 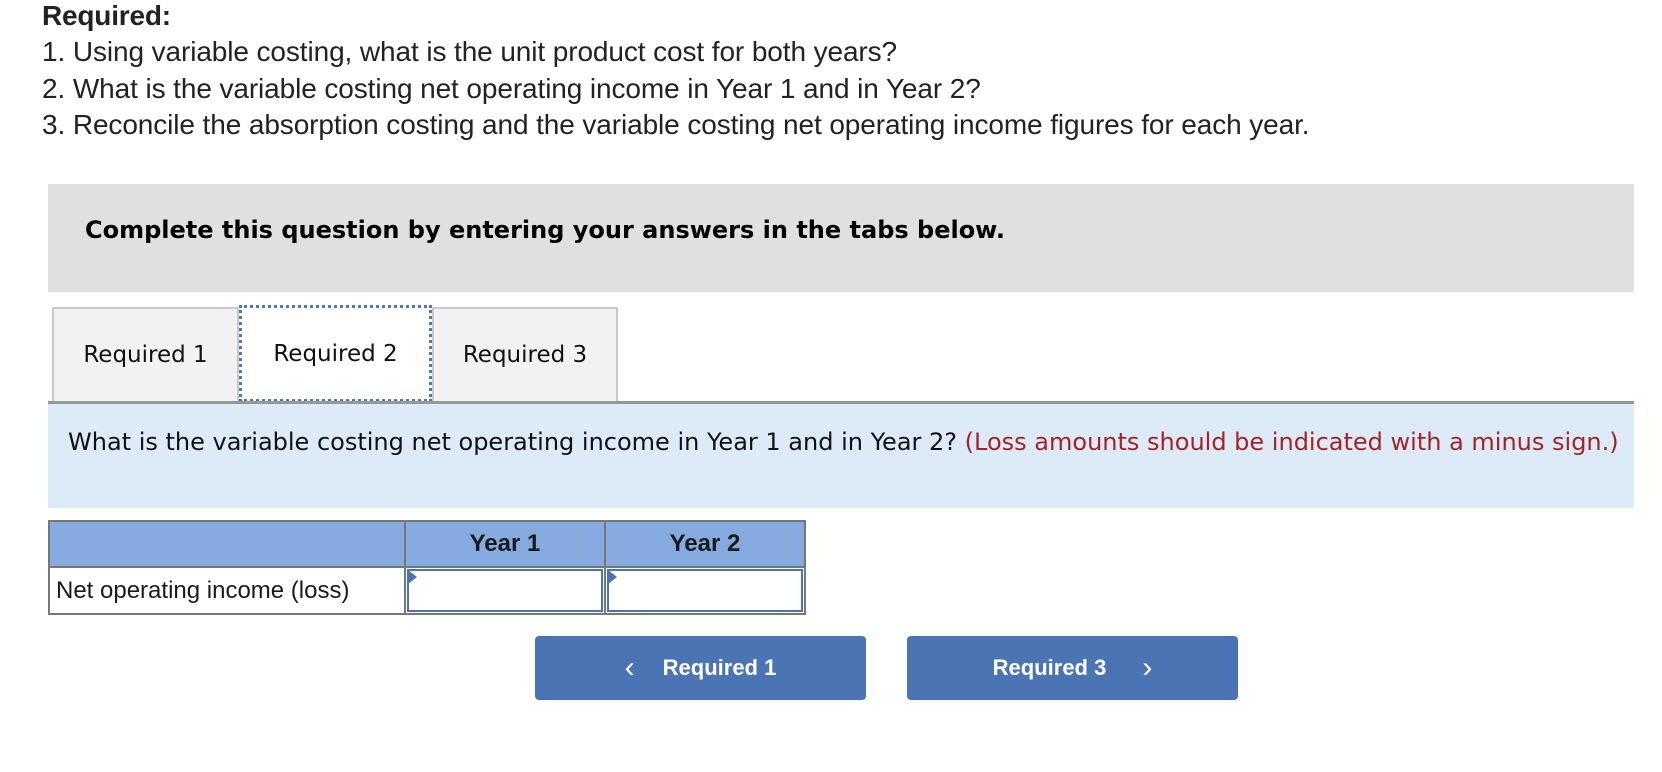 What do you see at coordinates (505, 544) in the screenshot?
I see `header-year-1: Year 1` at bounding box center [505, 544].